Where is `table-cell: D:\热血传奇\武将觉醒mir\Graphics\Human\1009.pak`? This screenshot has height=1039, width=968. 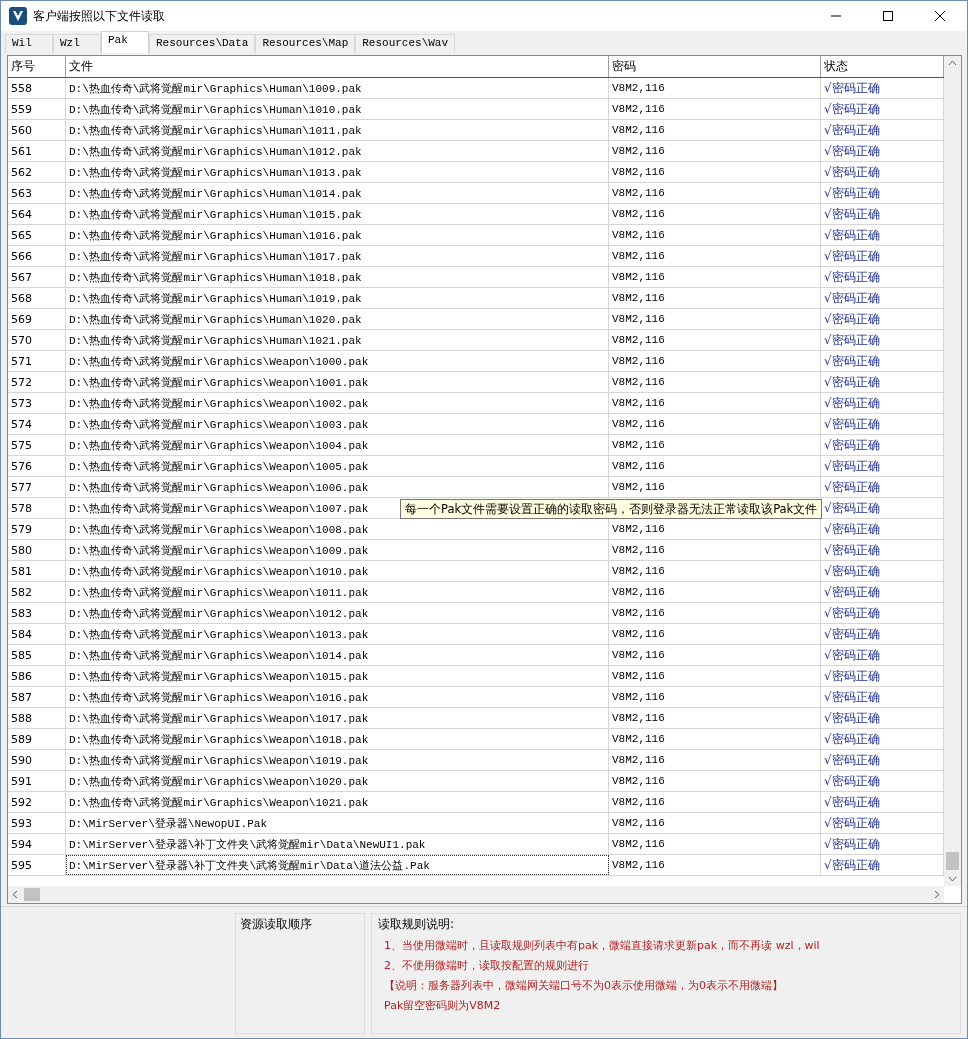
table-cell: D:\热血传奇\武将觉醒mir\Graphics\Human\1009.pak is located at coordinates (337, 88).